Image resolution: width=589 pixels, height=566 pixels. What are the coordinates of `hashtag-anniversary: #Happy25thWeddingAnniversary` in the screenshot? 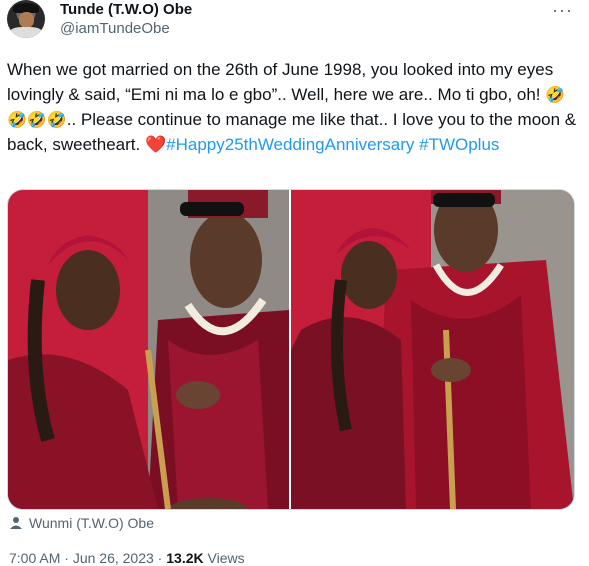 It's located at (290, 144).